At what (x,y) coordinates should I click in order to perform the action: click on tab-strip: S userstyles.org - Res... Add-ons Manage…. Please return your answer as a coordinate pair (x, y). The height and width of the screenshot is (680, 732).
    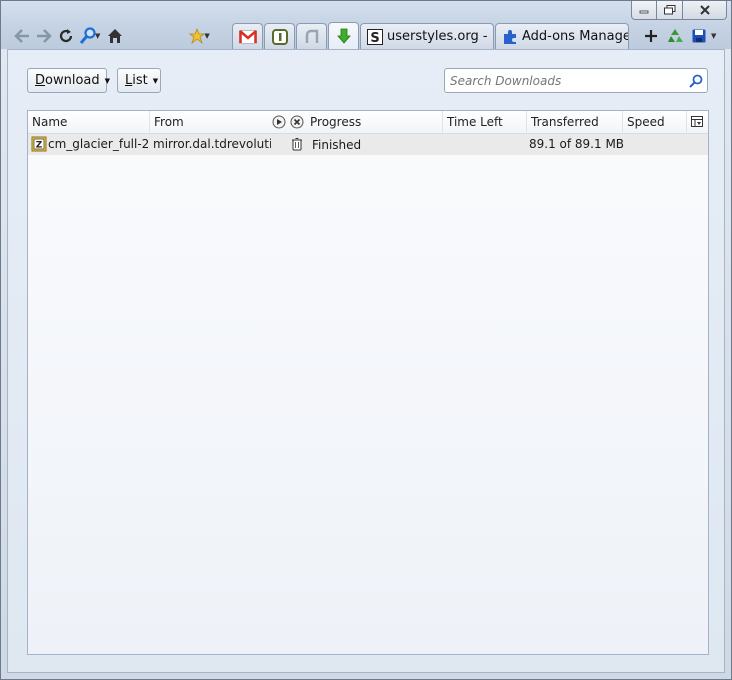
    Looking at the image, I should click on (431, 35).